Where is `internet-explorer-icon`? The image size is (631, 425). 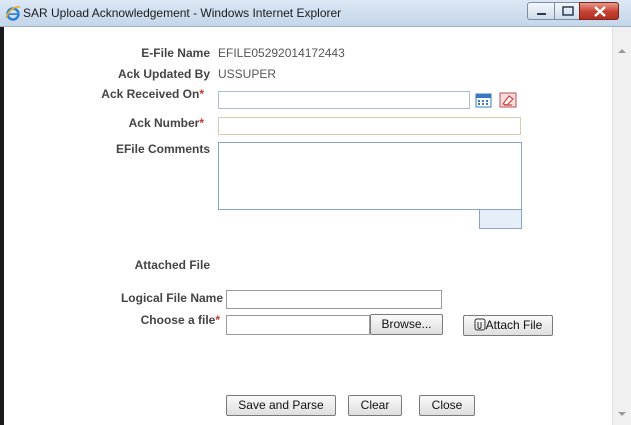
internet-explorer-icon is located at coordinates (13, 13).